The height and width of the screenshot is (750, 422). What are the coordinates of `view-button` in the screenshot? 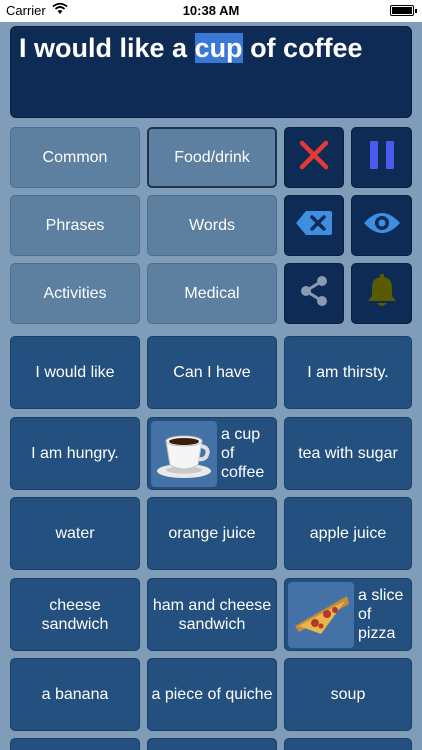 It's located at (381, 225).